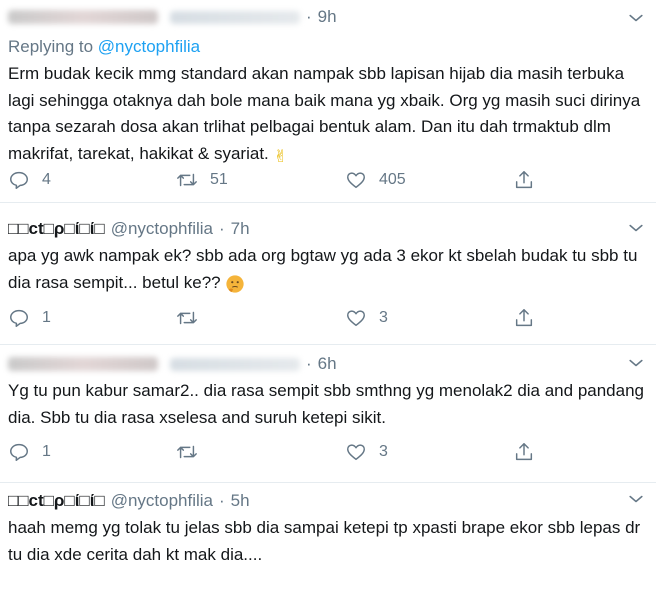 The height and width of the screenshot is (603, 656). What do you see at coordinates (235, 286) in the screenshot?
I see `thinking-face-emoji` at bounding box center [235, 286].